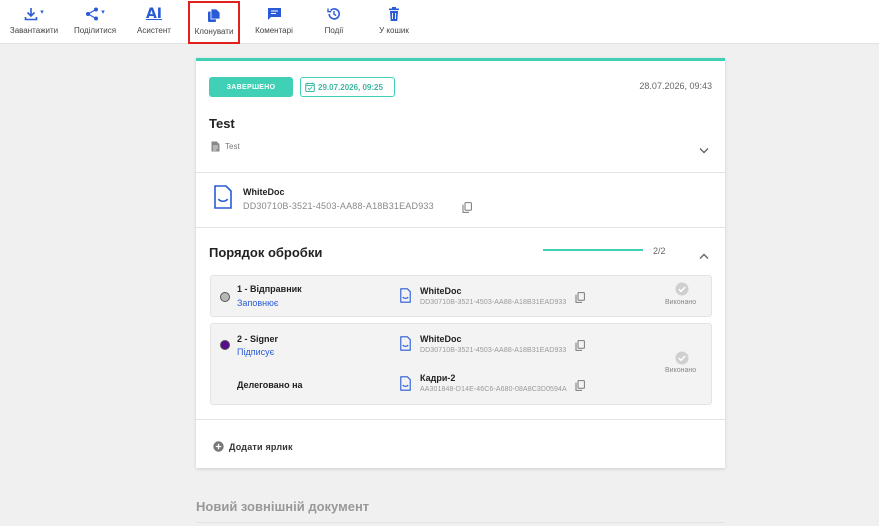 The image size is (879, 526). Describe the element at coordinates (218, 446) in the screenshot. I see `plus-circle-icon` at that location.